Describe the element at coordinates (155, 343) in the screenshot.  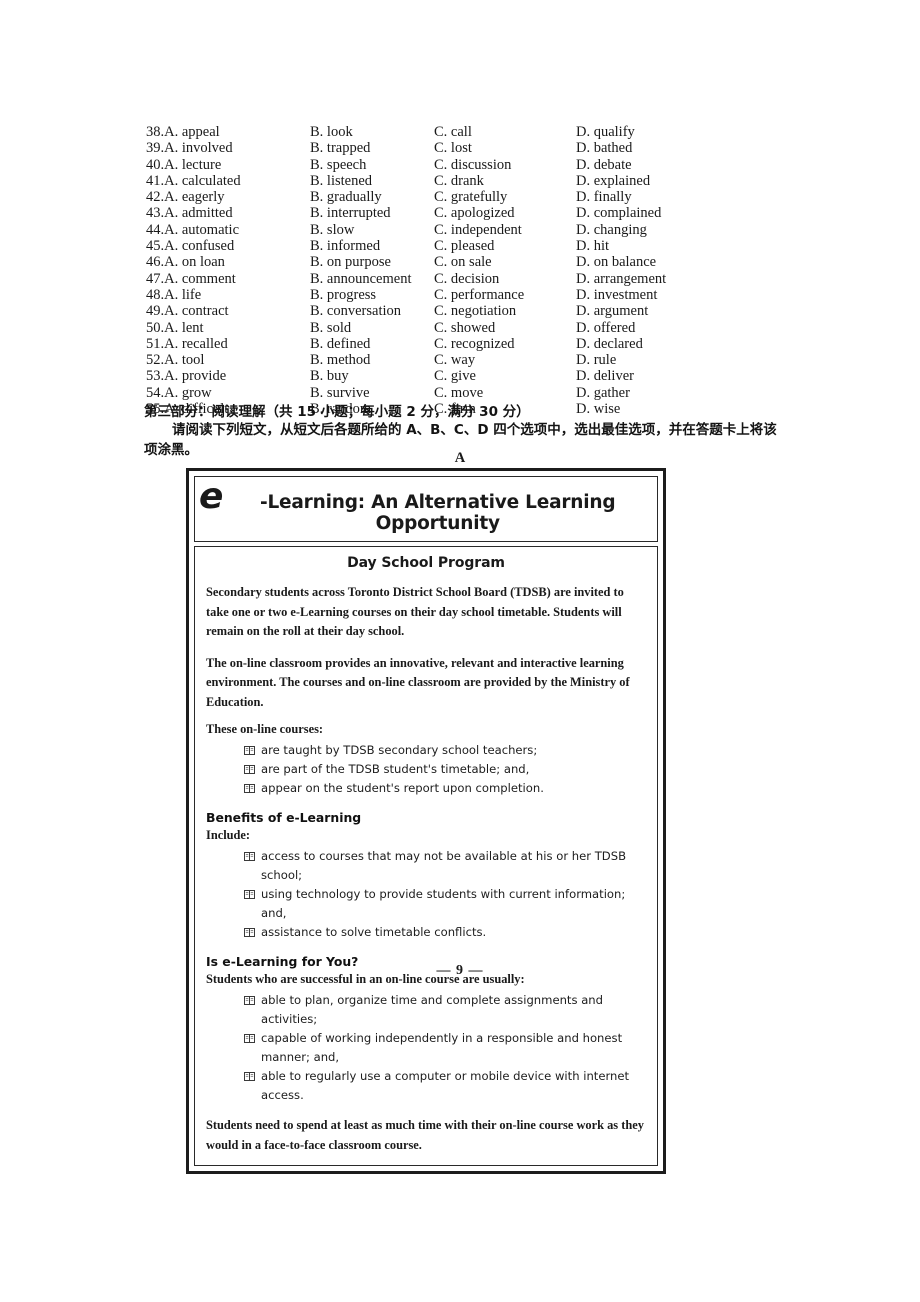
I see `question-number: 51.` at that location.